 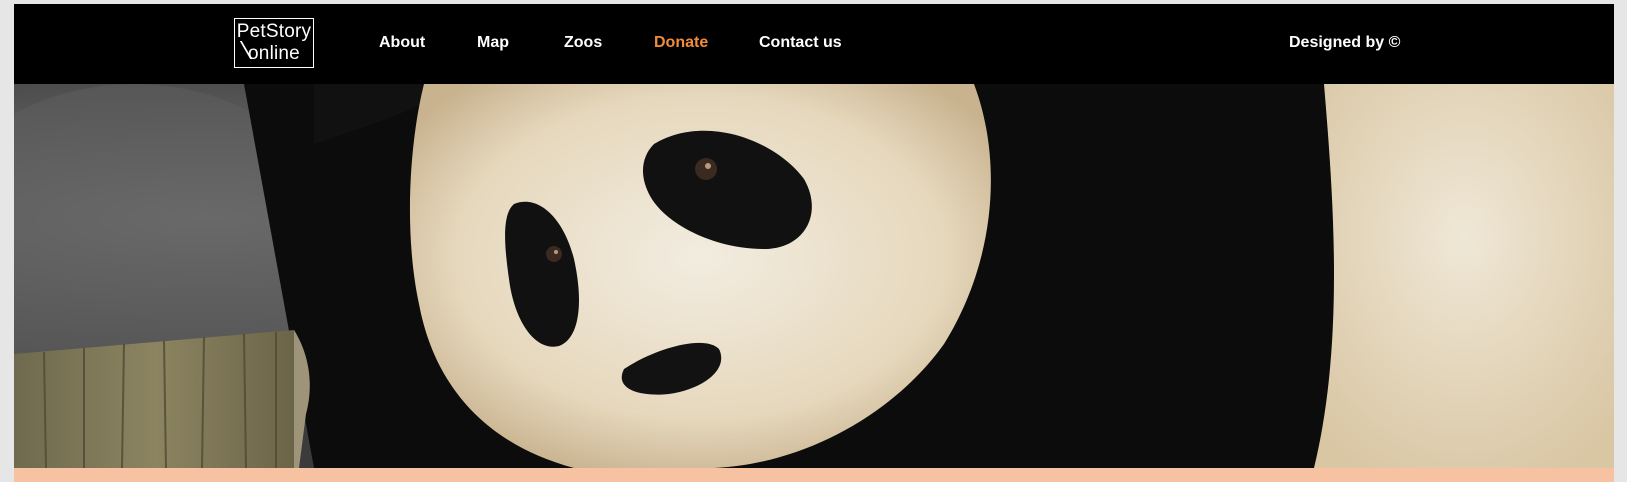 I want to click on nav-link-about: About, so click(x=402, y=43).